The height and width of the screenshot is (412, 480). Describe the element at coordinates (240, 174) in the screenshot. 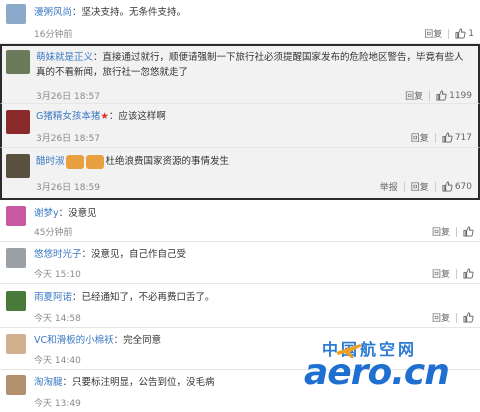

I see `comment-item: 醋时淑 杜绝浪费国家资源的事情发生 3月26日 18:59 举报 回复 670` at that location.